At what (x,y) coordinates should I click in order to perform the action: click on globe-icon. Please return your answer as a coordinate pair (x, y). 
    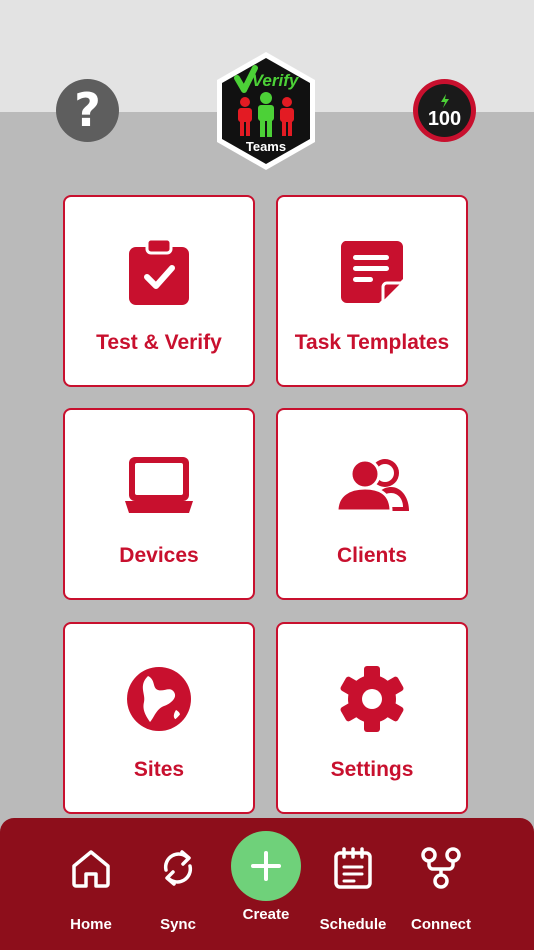
    Looking at the image, I should click on (159, 699).